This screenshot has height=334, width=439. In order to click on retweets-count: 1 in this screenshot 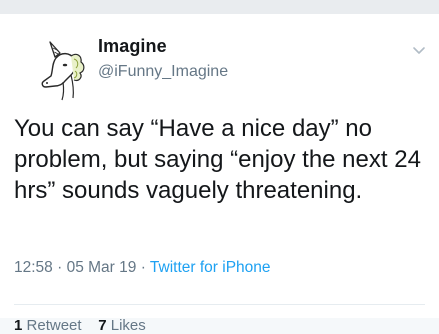, I will do `click(18, 325)`.